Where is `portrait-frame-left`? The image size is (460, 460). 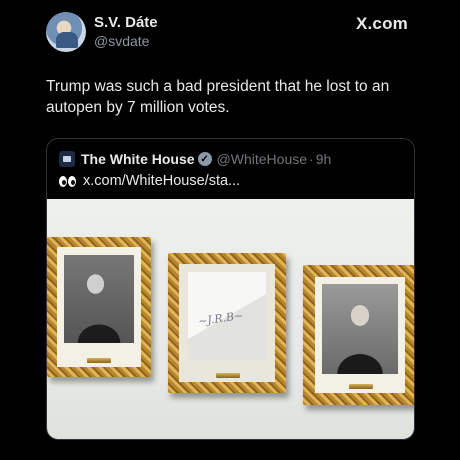
portrait-frame-left is located at coordinates (99, 307).